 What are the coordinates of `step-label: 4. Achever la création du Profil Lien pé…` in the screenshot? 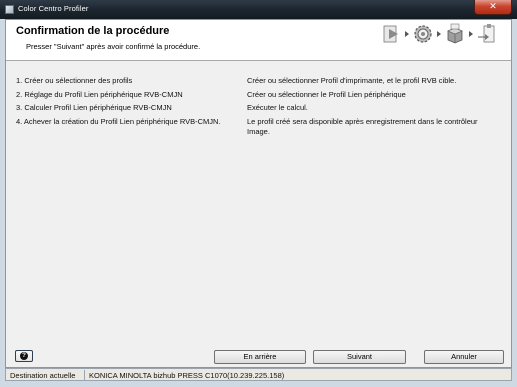 It's located at (118, 121).